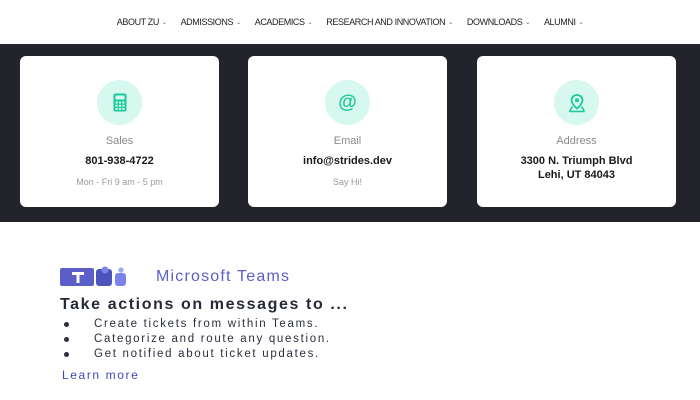 This screenshot has width=700, height=400. Describe the element at coordinates (576, 102) in the screenshot. I see `map-pin-icon` at that location.